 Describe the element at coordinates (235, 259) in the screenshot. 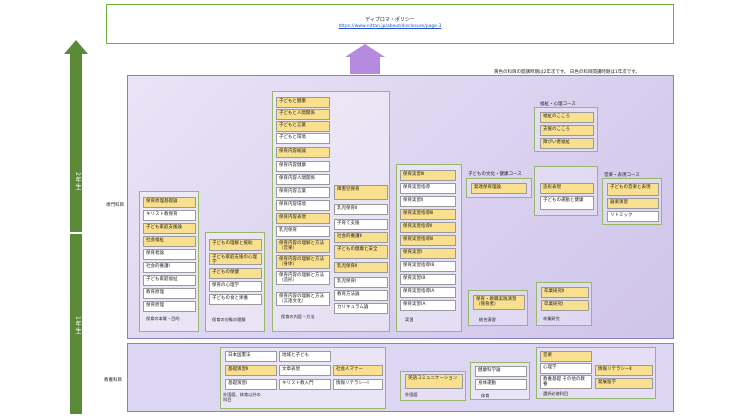

I see `course-item: 子ども家庭支援の心理学` at that location.